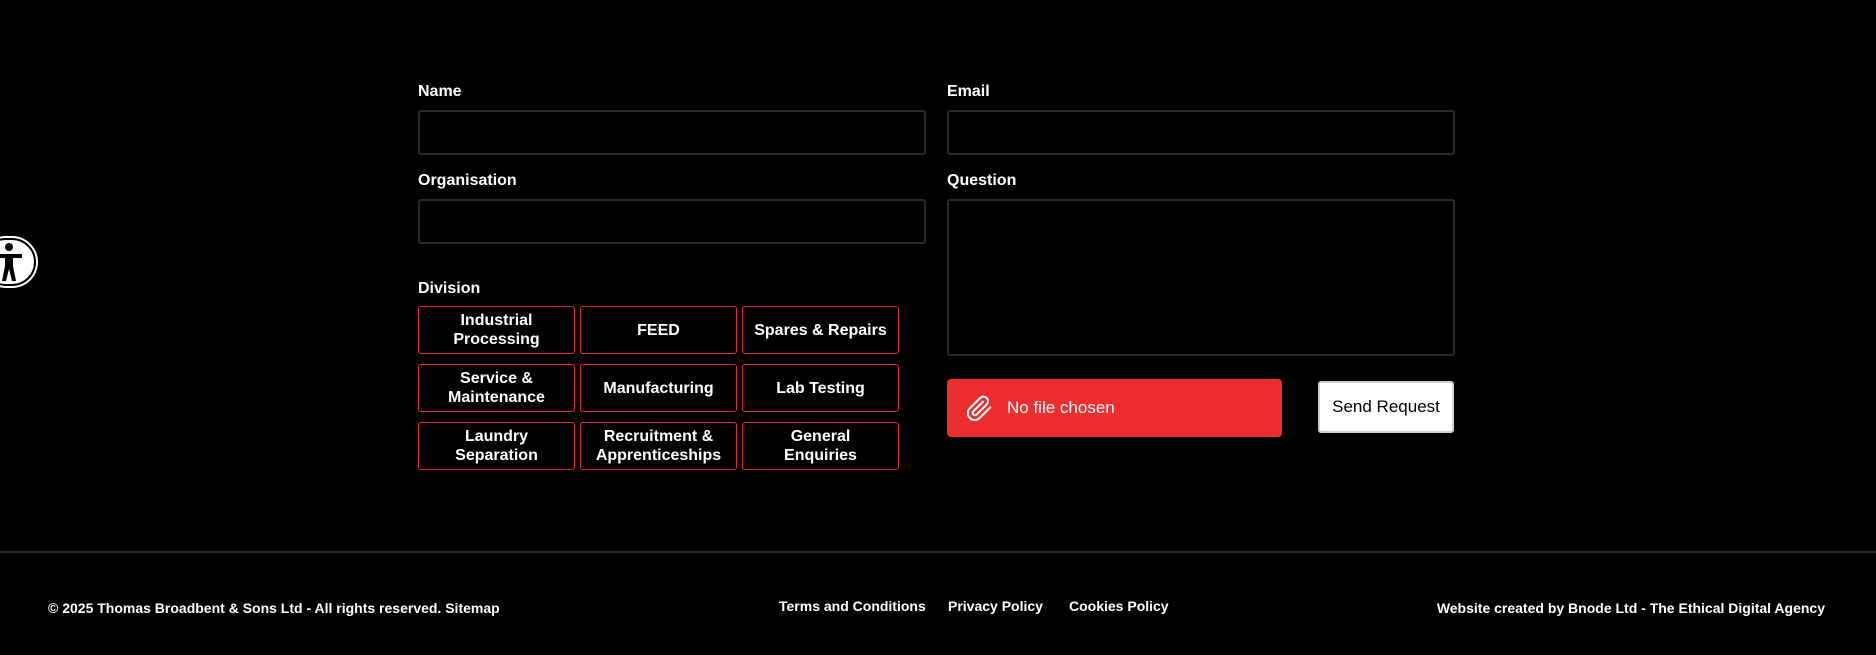 This screenshot has height=655, width=1876. I want to click on footer-divider, so click(938, 552).